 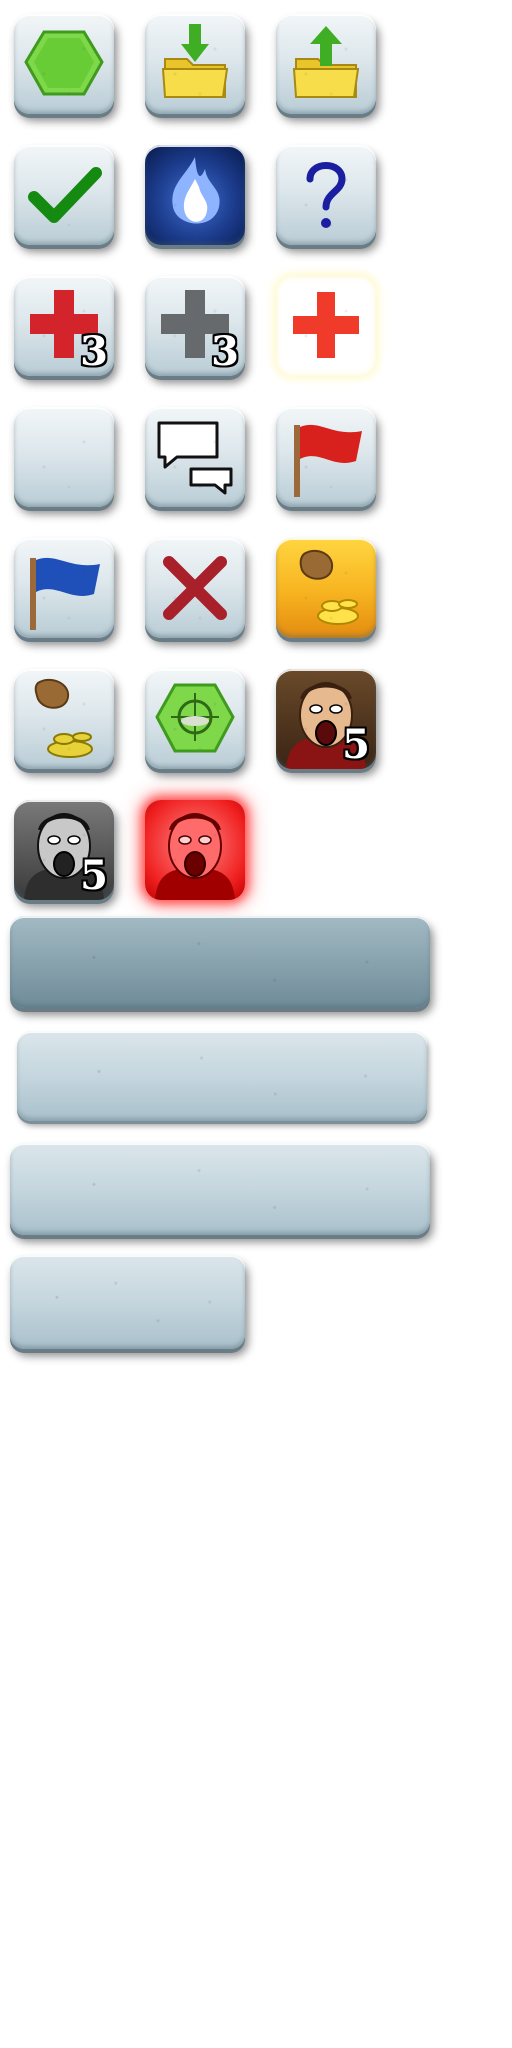 I want to click on hexagon-button, so click(x=64, y=64).